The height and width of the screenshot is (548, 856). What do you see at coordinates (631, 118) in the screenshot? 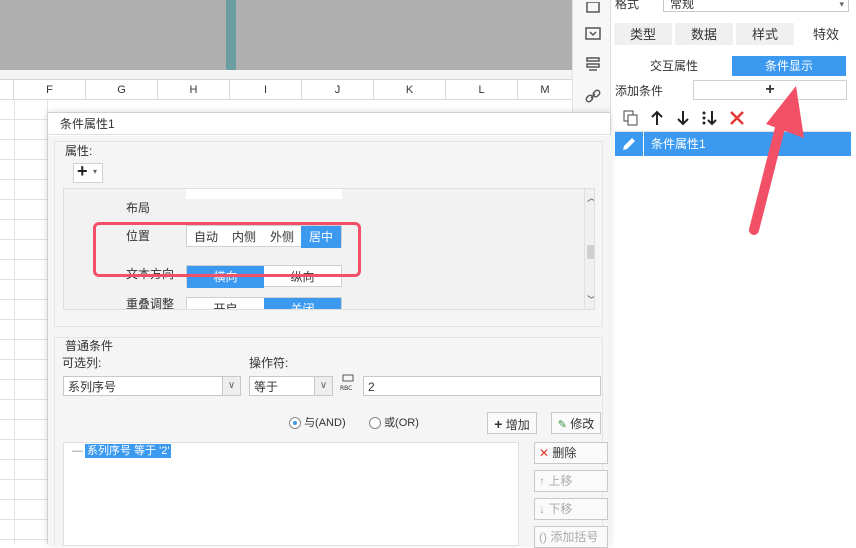
I see `copy-icon` at bounding box center [631, 118].